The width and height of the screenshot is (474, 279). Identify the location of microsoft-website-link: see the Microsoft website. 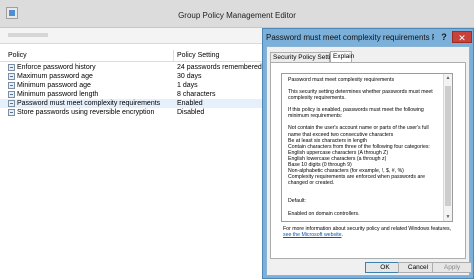
(312, 235).